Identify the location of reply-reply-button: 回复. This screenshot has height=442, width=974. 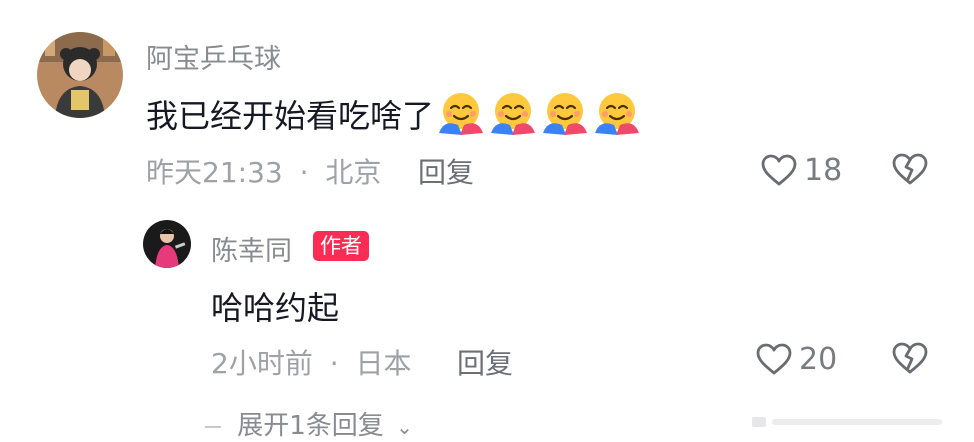
(485, 362).